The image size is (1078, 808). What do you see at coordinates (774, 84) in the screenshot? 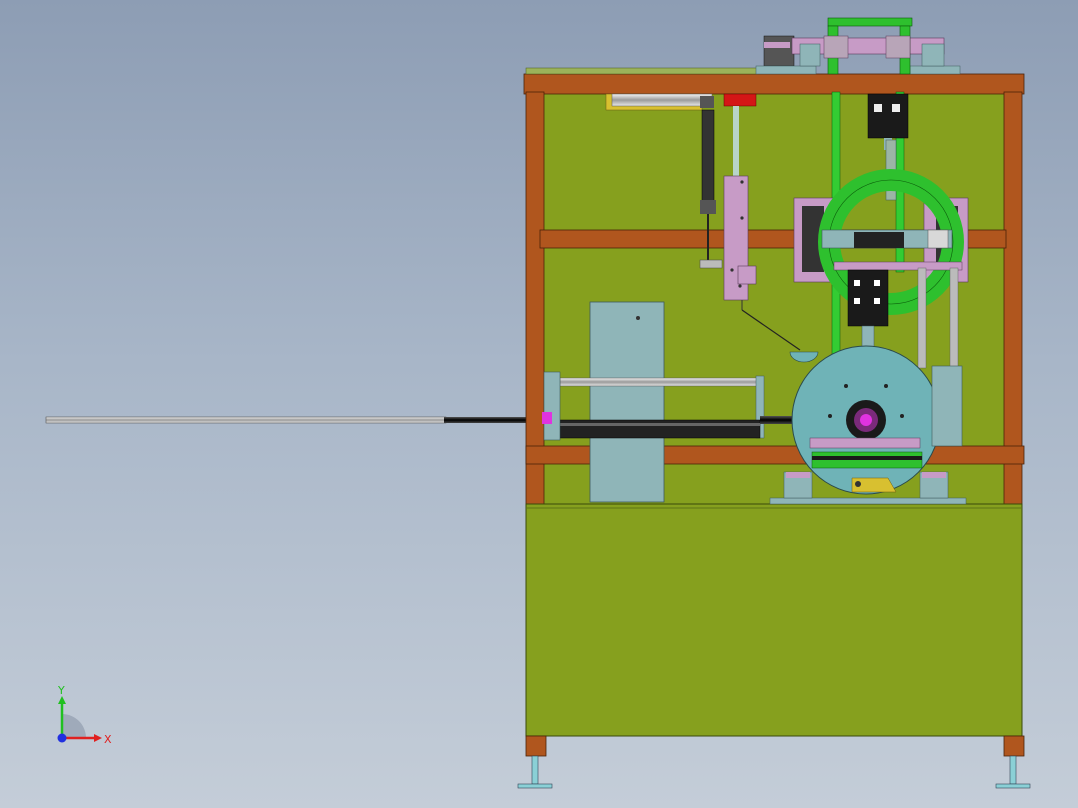
I see `top-beam` at bounding box center [774, 84].